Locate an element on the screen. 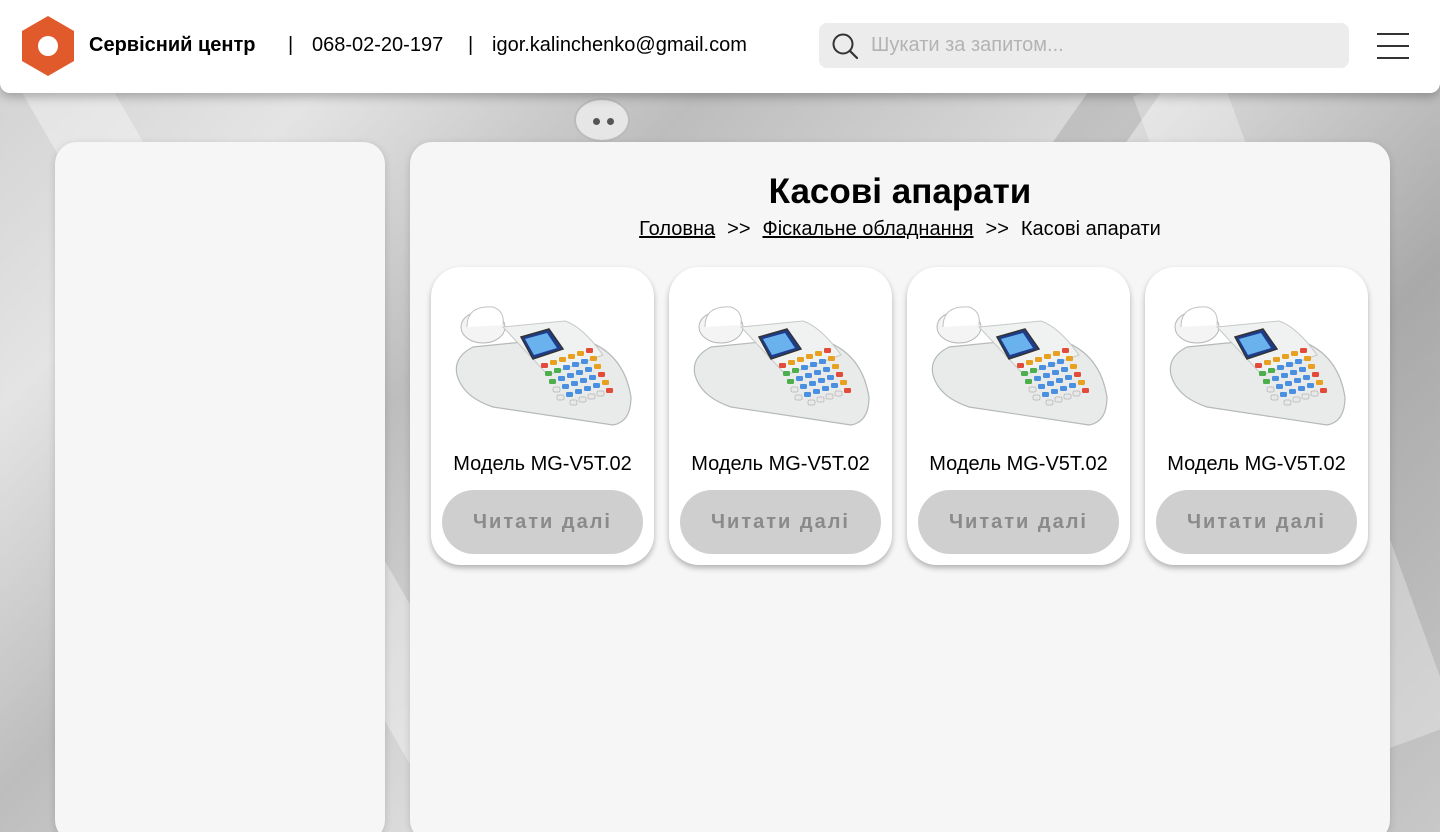 This screenshot has height=832, width=1440. search-input is located at coordinates (1101, 45).